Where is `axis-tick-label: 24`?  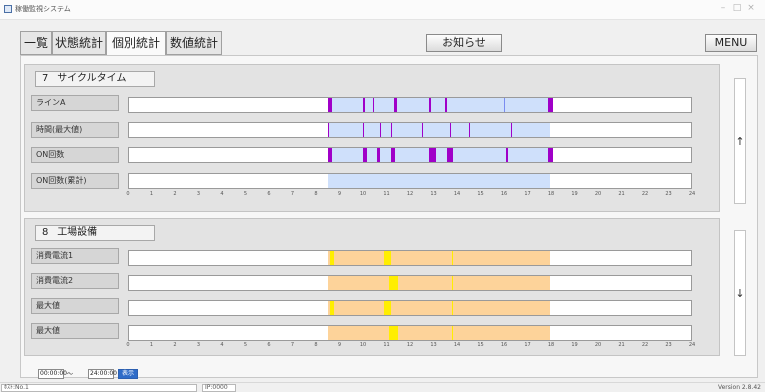
axis-tick-label: 24 is located at coordinates (692, 194).